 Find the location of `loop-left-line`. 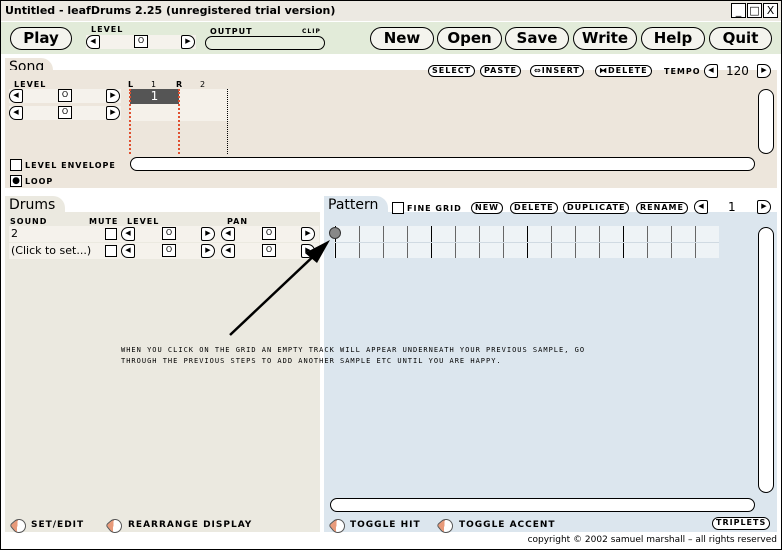

loop-left-line is located at coordinates (130, 121).